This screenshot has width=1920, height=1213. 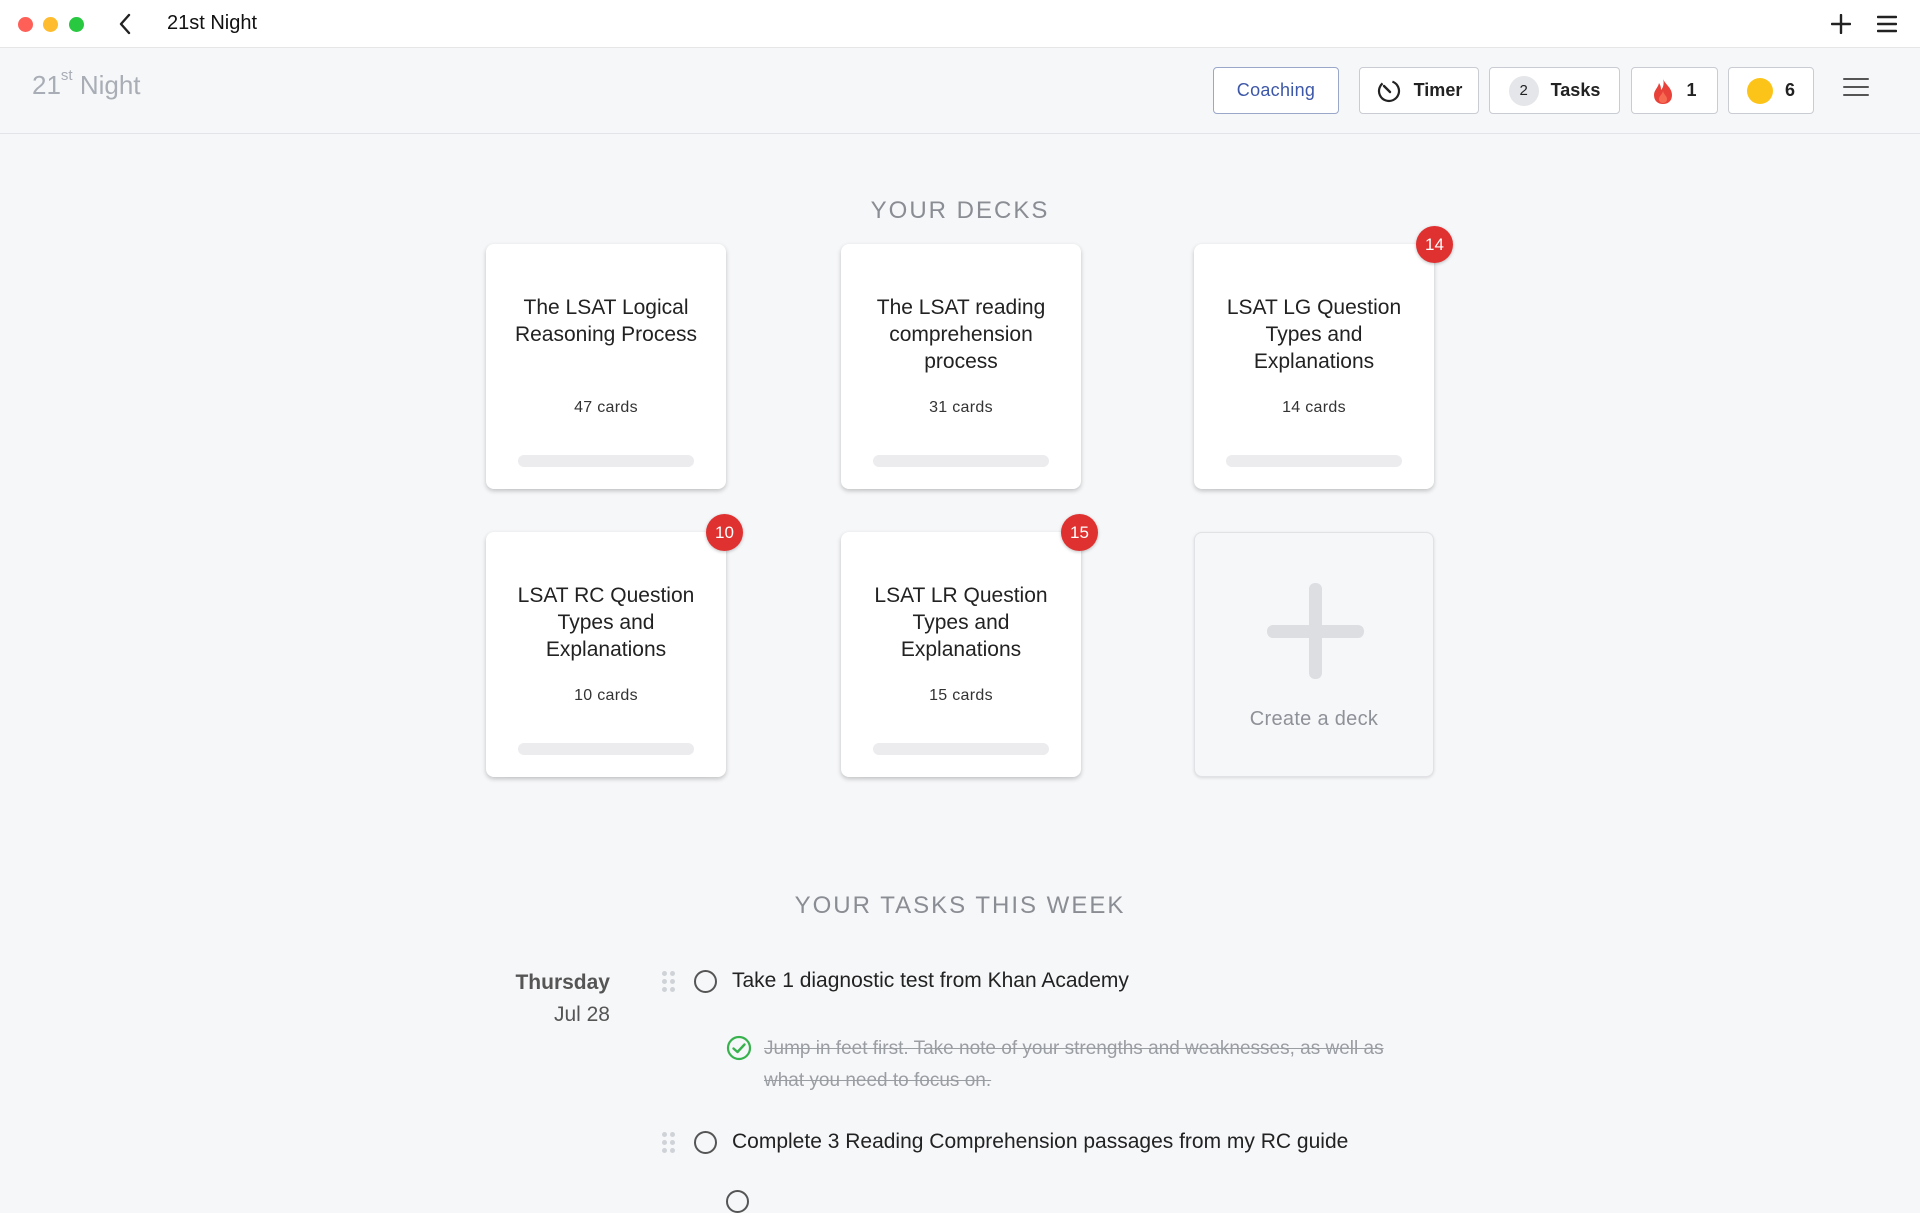 What do you see at coordinates (50, 24) in the screenshot?
I see `minimize-window-button` at bounding box center [50, 24].